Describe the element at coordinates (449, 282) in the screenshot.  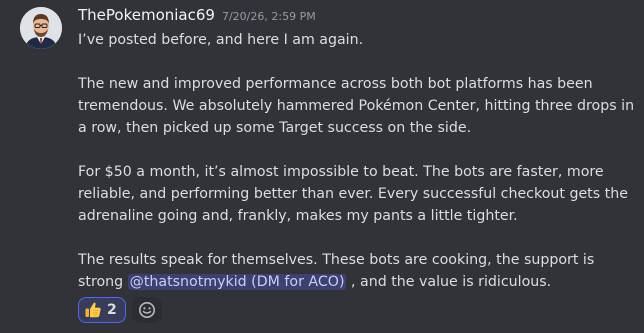
I see `final-text-after-mention: , and the value is ridiculous.` at that location.